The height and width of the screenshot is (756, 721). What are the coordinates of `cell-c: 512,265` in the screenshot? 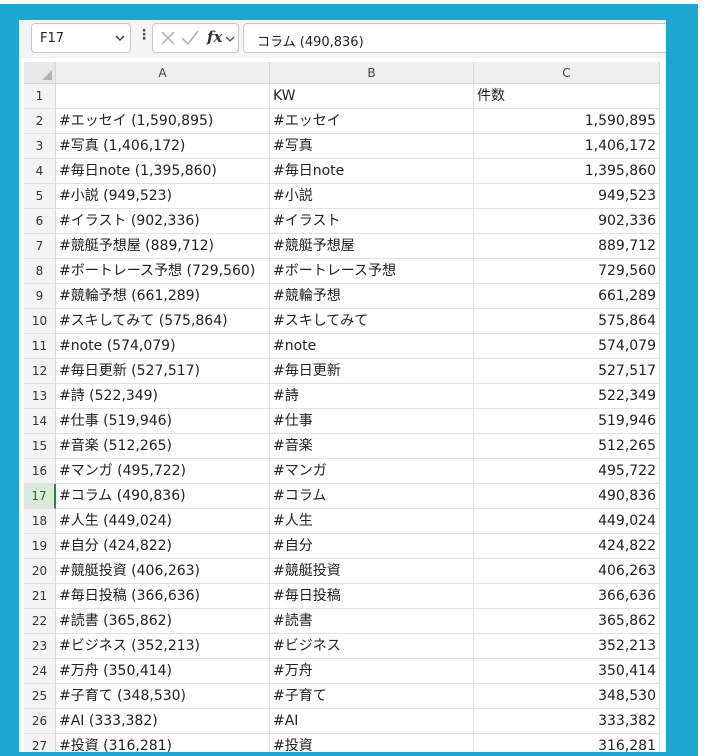 It's located at (567, 446).